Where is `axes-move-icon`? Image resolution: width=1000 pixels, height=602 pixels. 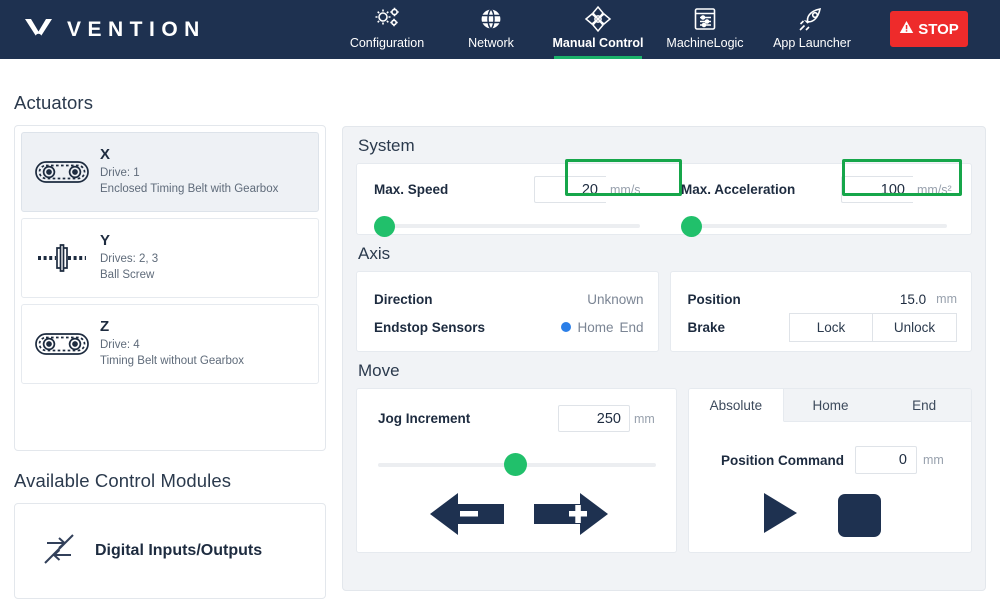
axes-move-icon is located at coordinates (598, 18).